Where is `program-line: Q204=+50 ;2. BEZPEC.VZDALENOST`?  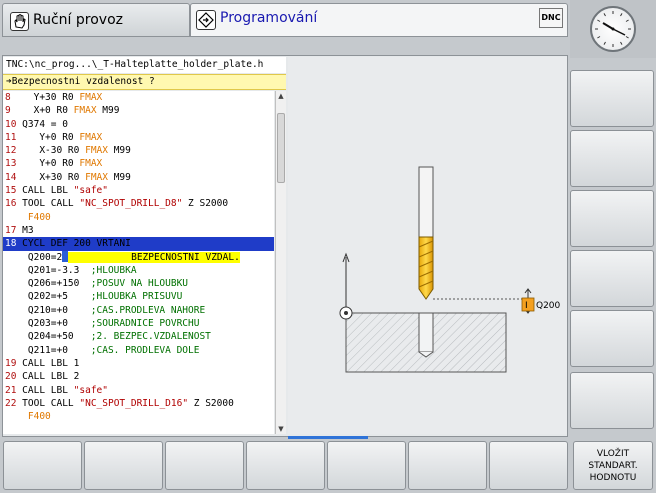 program-line: Q204=+50 ;2. BEZPEC.VZDALENOST is located at coordinates (138, 336).